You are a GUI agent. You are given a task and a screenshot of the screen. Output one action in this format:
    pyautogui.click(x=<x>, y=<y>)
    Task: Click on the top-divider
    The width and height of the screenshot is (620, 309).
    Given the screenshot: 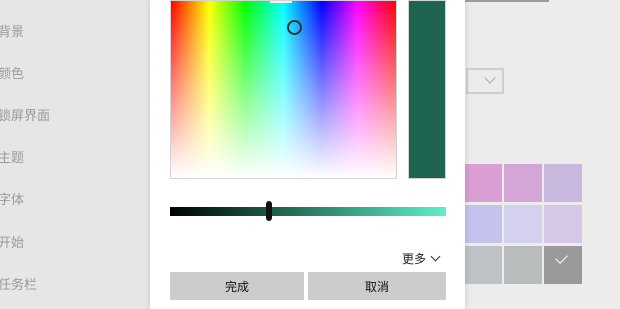 What is the action you would take?
    pyautogui.click(x=507, y=1)
    